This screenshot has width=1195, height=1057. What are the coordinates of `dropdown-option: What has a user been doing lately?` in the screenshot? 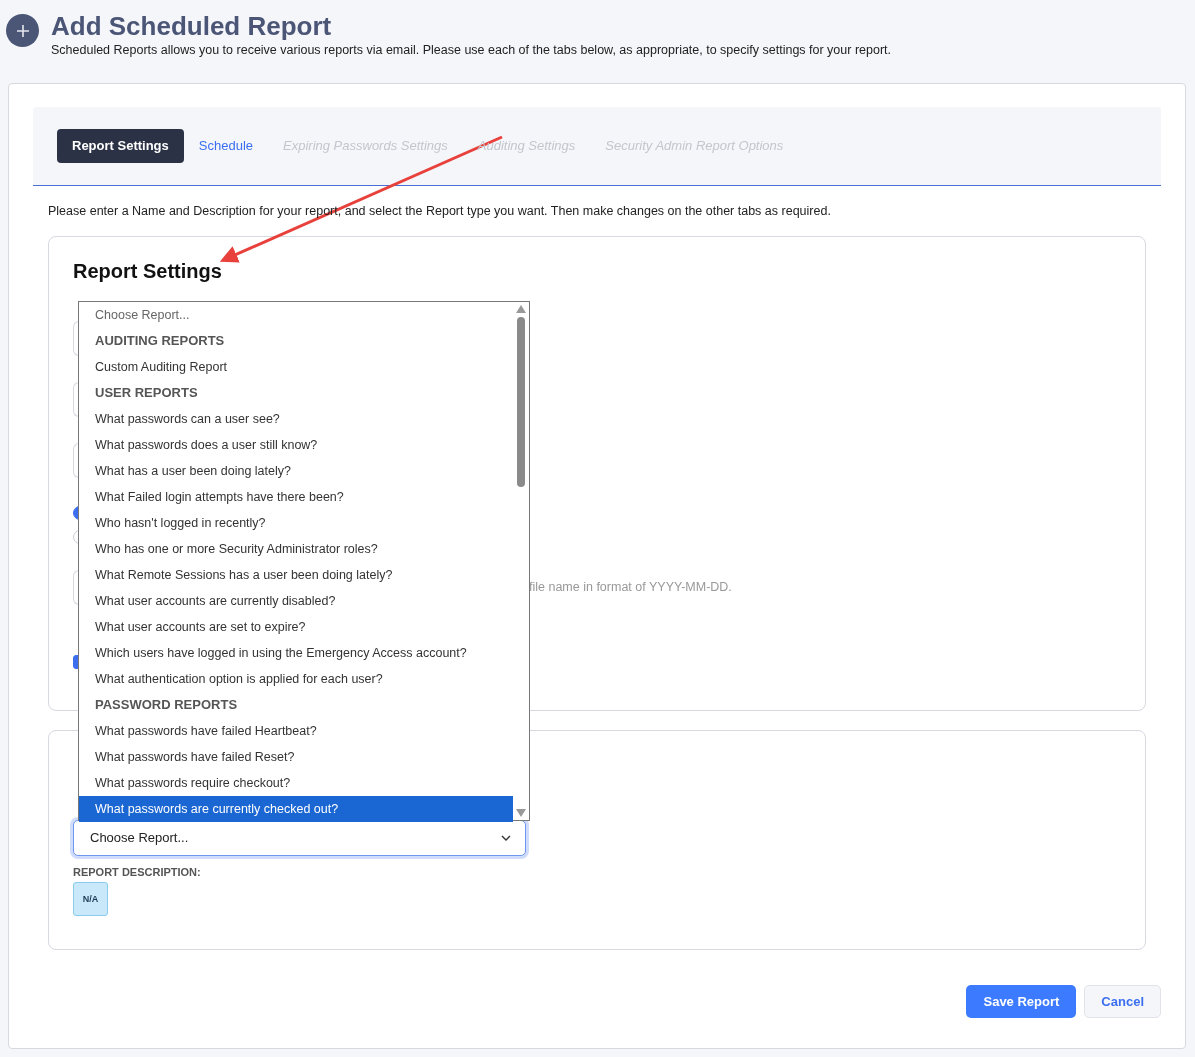 It's located at (296, 471).